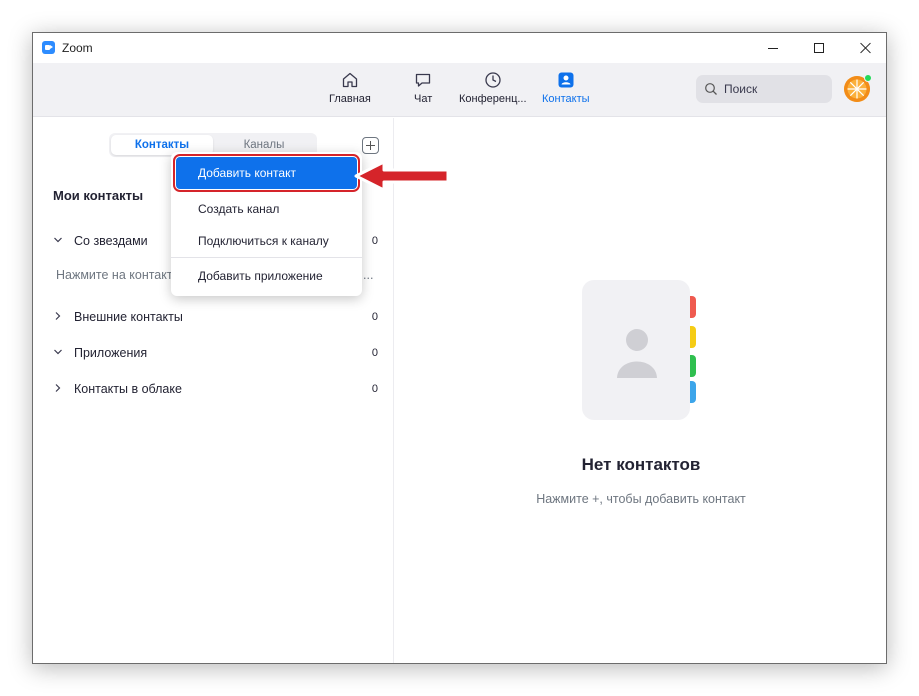 Image resolution: width=919 pixels, height=696 pixels. What do you see at coordinates (111, 241) in the screenshot?
I see `group-starred-label: Со звездами` at bounding box center [111, 241].